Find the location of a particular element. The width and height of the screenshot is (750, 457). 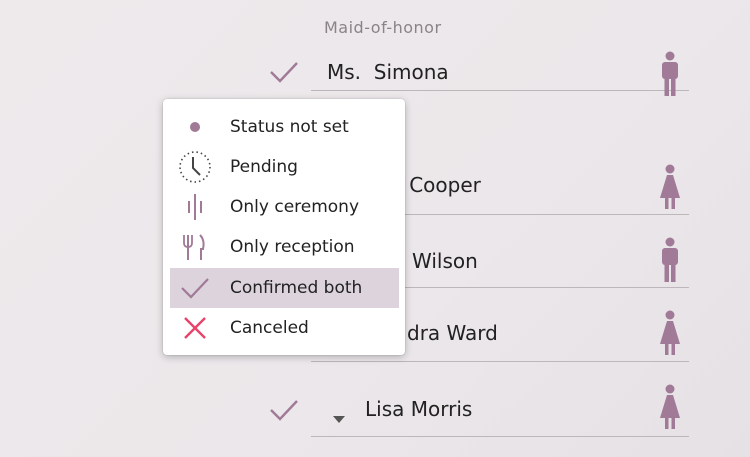

menu-item-label: Canceled is located at coordinates (269, 328).